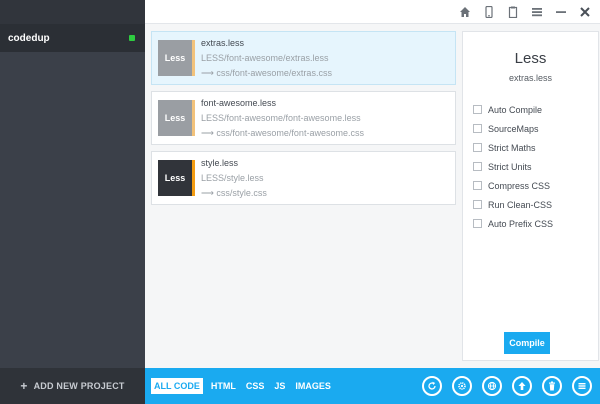  I want to click on list-icon, so click(582, 386).